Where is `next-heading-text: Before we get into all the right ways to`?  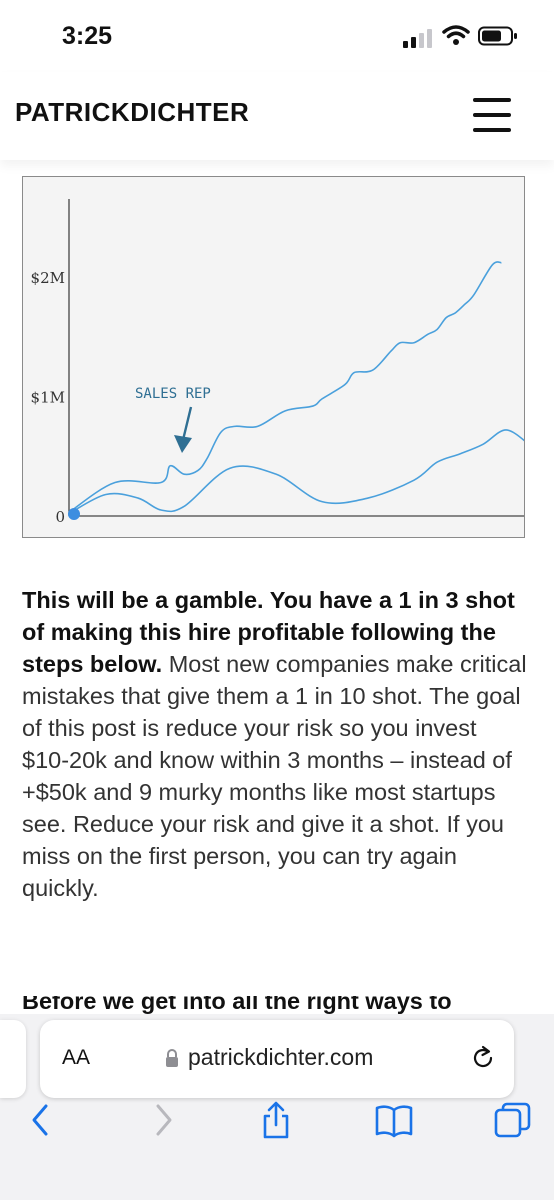
next-heading-text: Before we get into all the right ways to is located at coordinates (237, 1005).